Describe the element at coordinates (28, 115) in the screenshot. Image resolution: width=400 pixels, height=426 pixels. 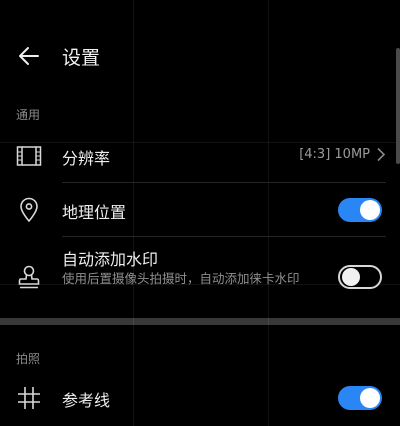
I see `section-label-general: 通用` at that location.